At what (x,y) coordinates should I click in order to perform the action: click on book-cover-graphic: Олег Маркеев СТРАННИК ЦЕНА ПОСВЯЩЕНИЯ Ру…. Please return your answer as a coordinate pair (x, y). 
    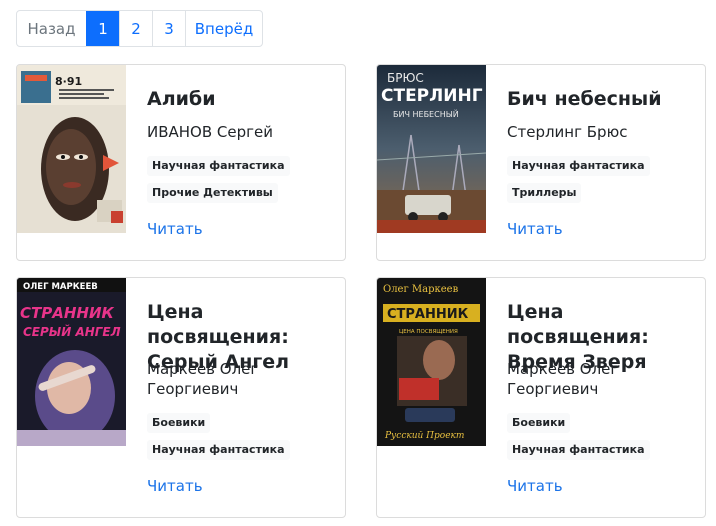
    Looking at the image, I should click on (431, 362).